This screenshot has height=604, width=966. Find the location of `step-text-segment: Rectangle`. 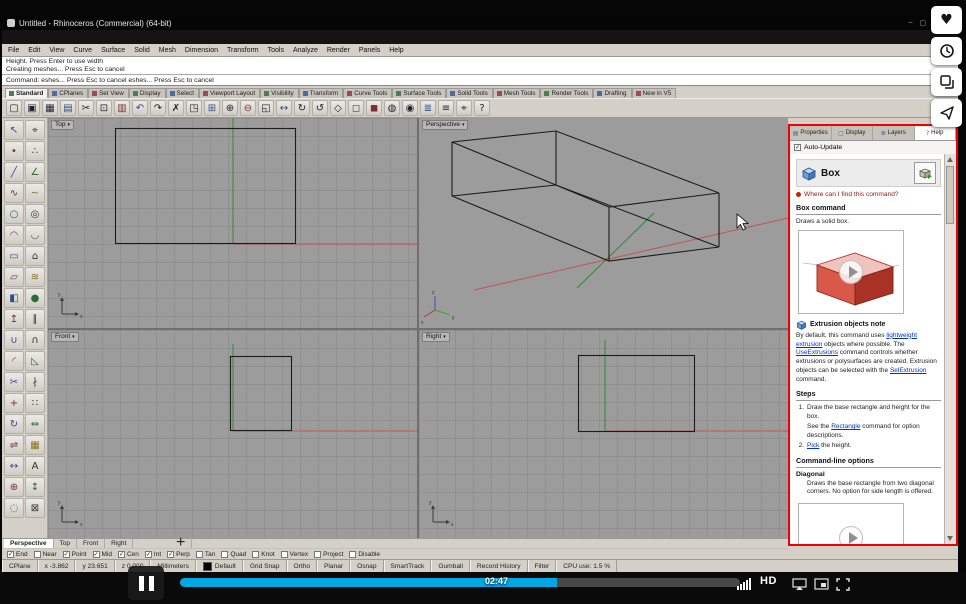

step-text-segment: Rectangle is located at coordinates (845, 426).